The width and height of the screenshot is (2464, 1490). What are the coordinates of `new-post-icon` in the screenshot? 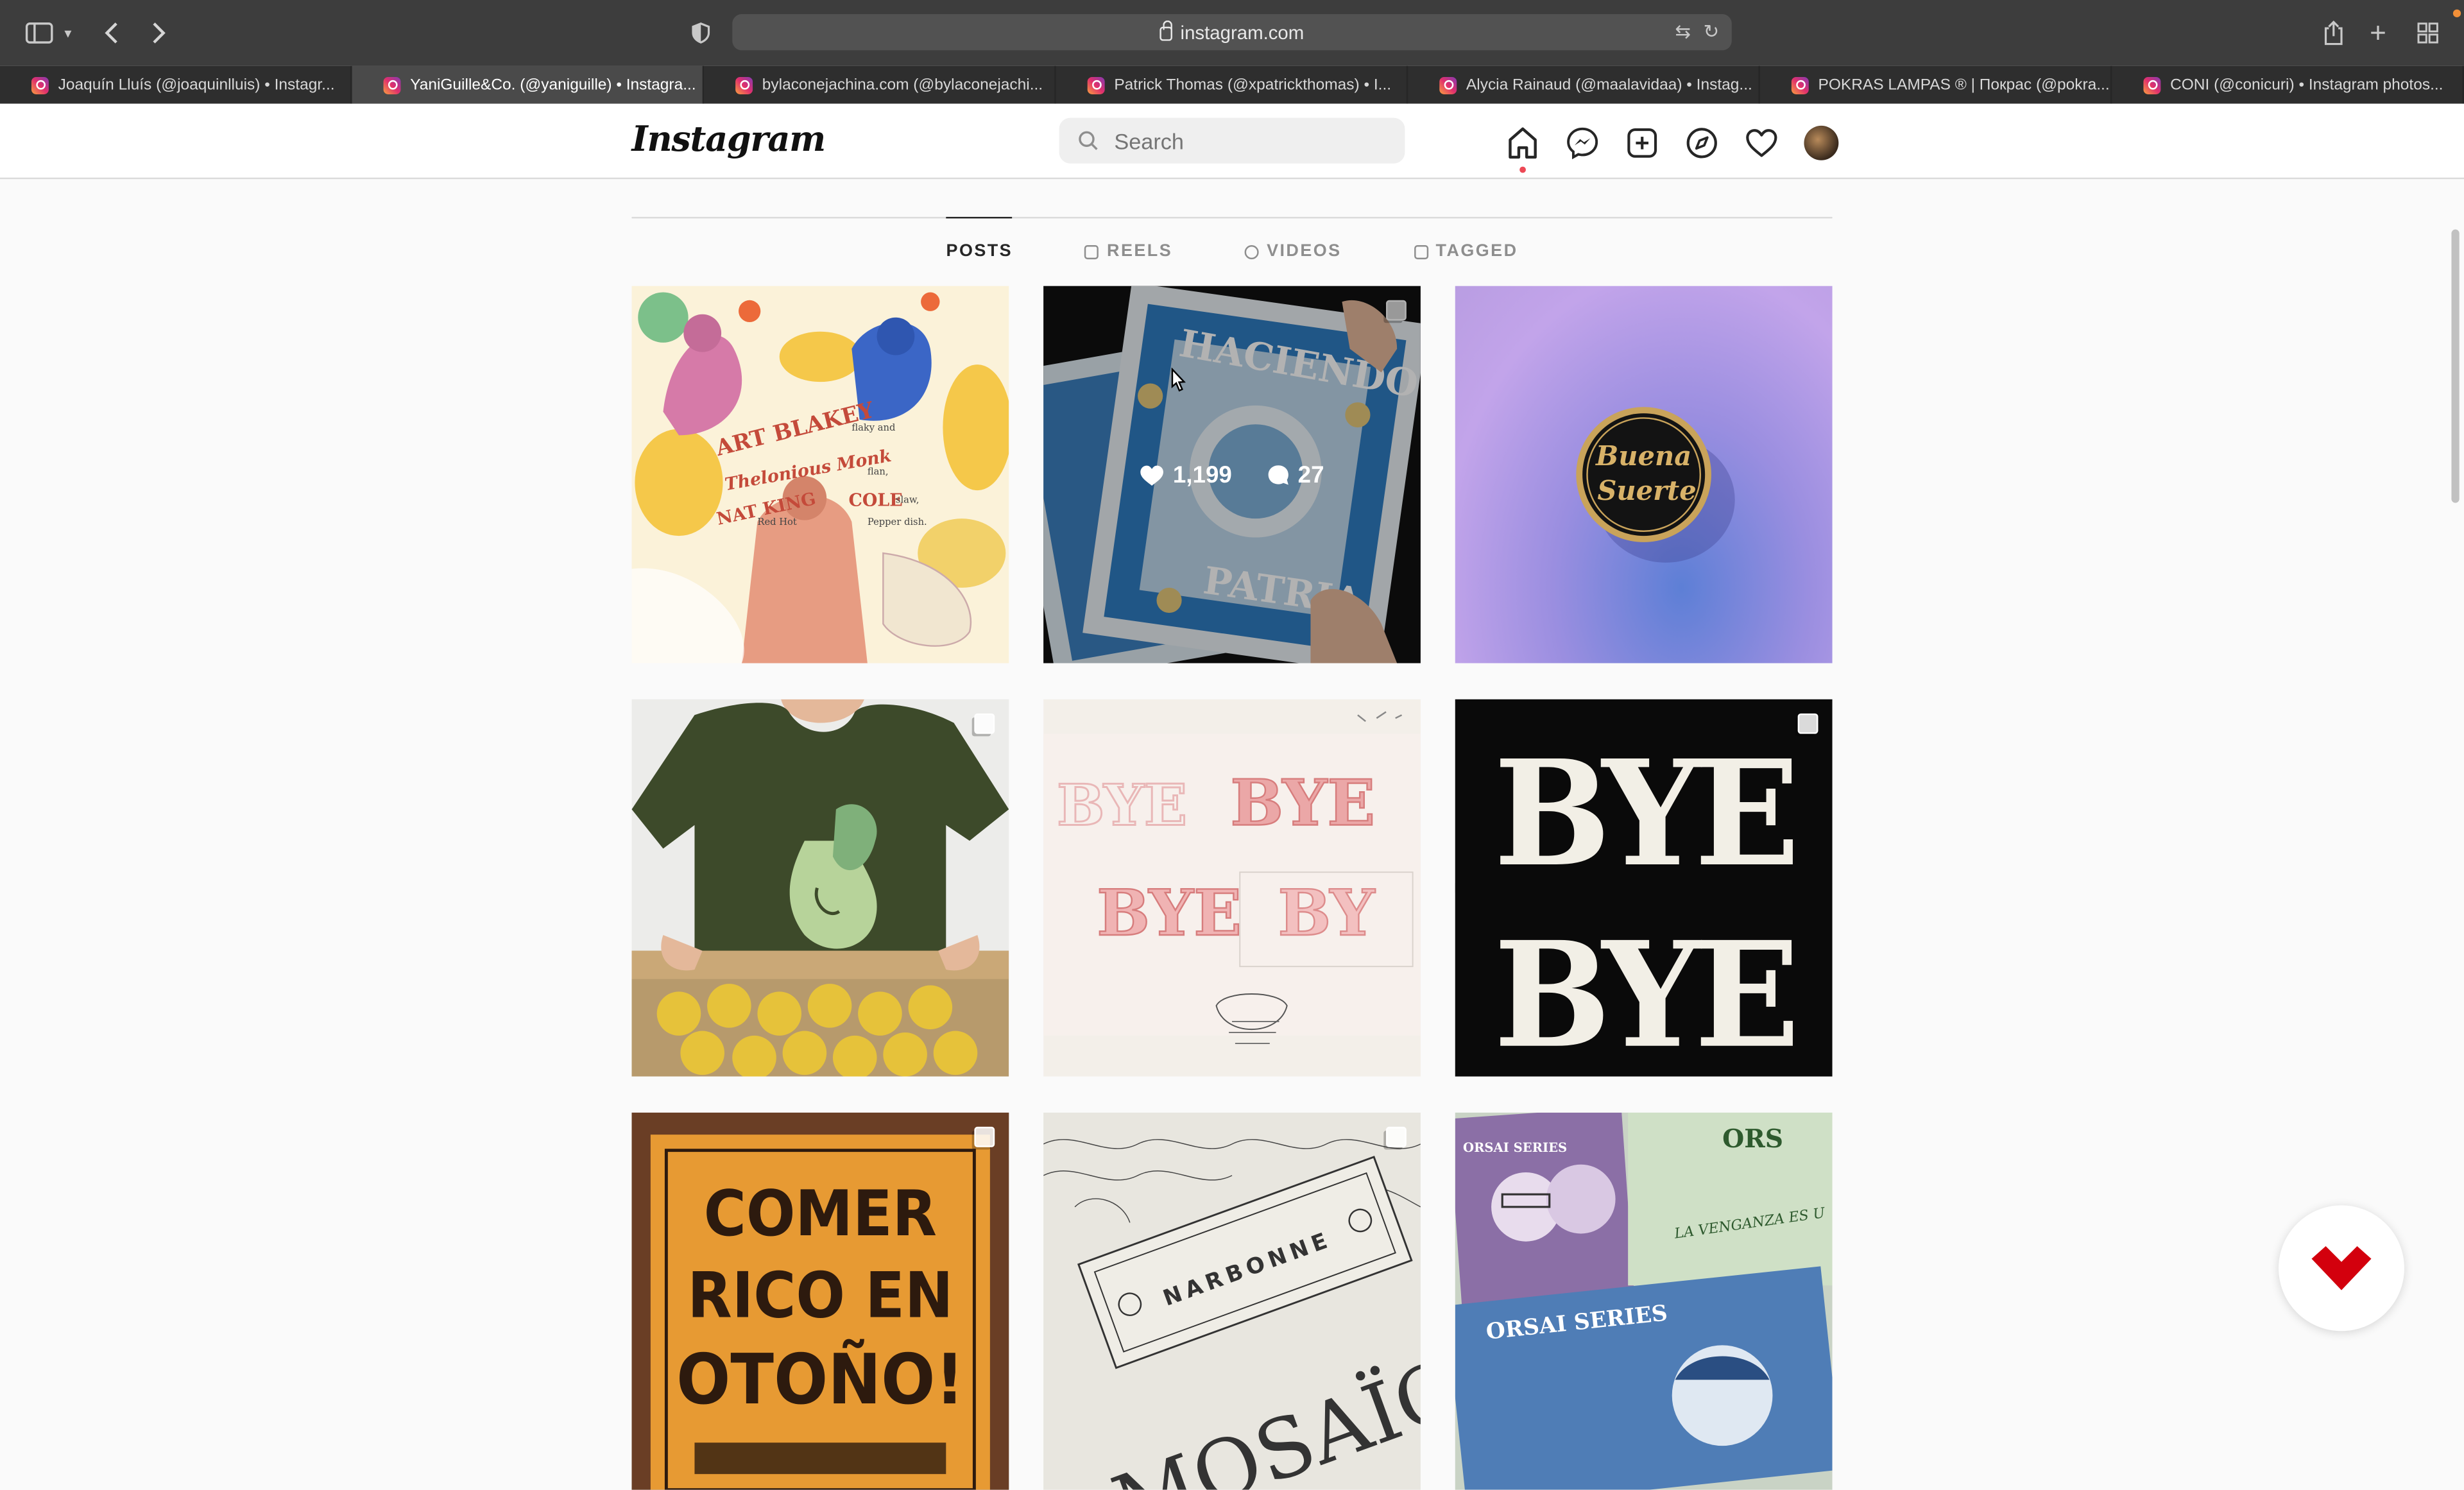 It's located at (1642, 143).